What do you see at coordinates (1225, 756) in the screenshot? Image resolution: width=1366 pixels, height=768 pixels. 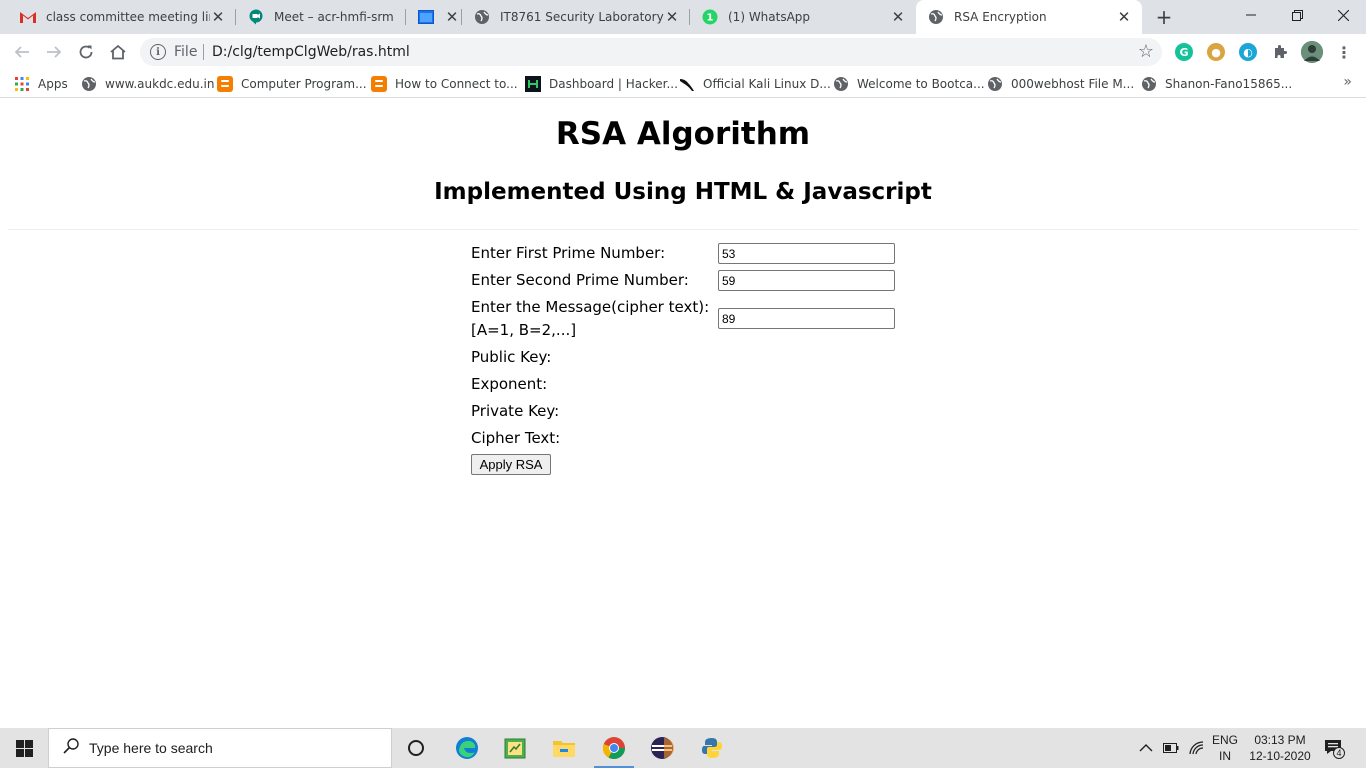 I see `language-bottom: IN` at bounding box center [1225, 756].